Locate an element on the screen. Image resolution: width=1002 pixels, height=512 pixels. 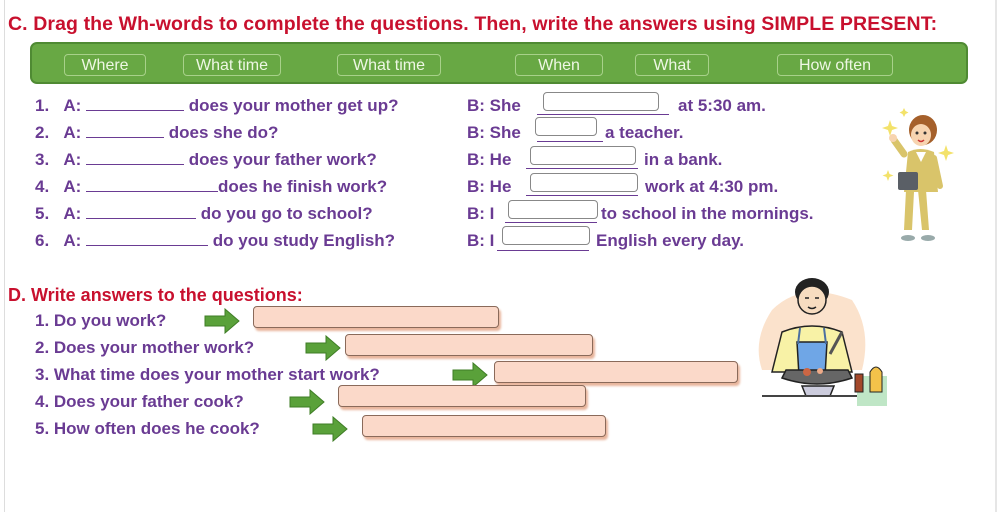
b-text-4: work at 4:30 pm. is located at coordinates (712, 186).